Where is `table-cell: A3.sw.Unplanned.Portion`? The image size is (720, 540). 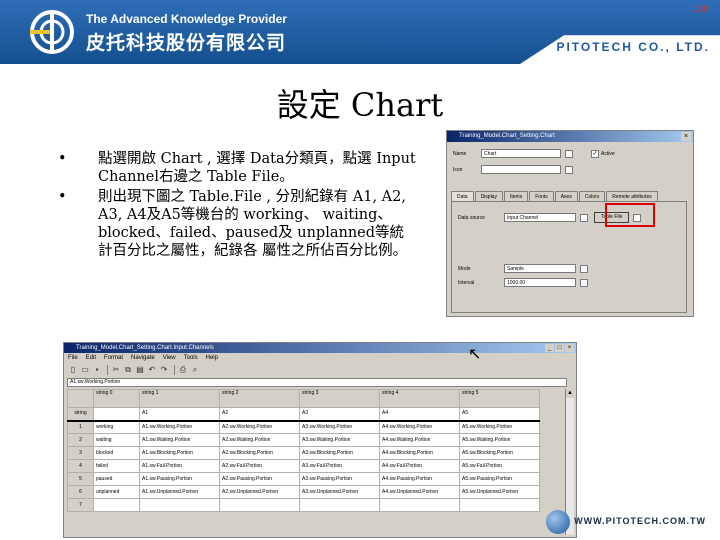
table-cell: A3.sw.Unplanned.Portion is located at coordinates (339, 492).